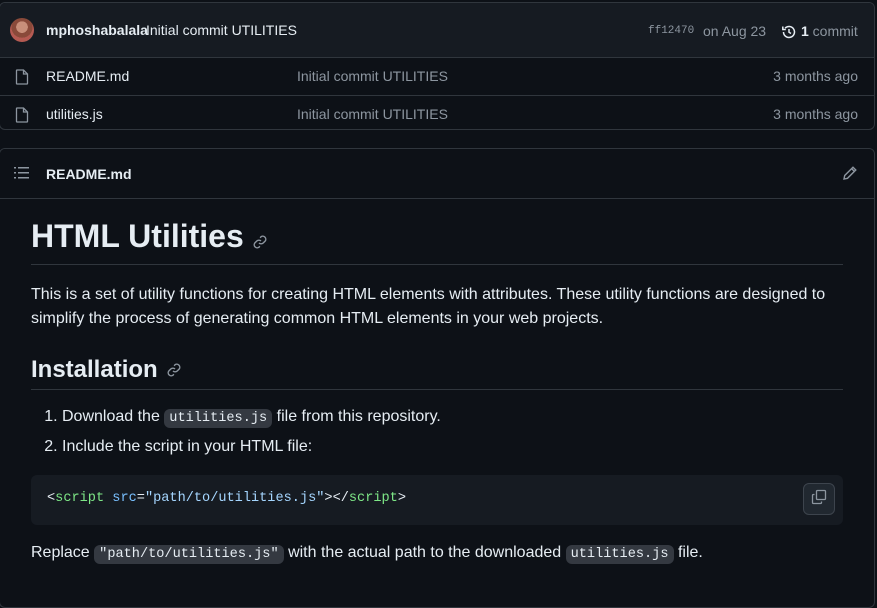 The image size is (877, 608). I want to click on commit-sha-link: ff12470, so click(671, 31).